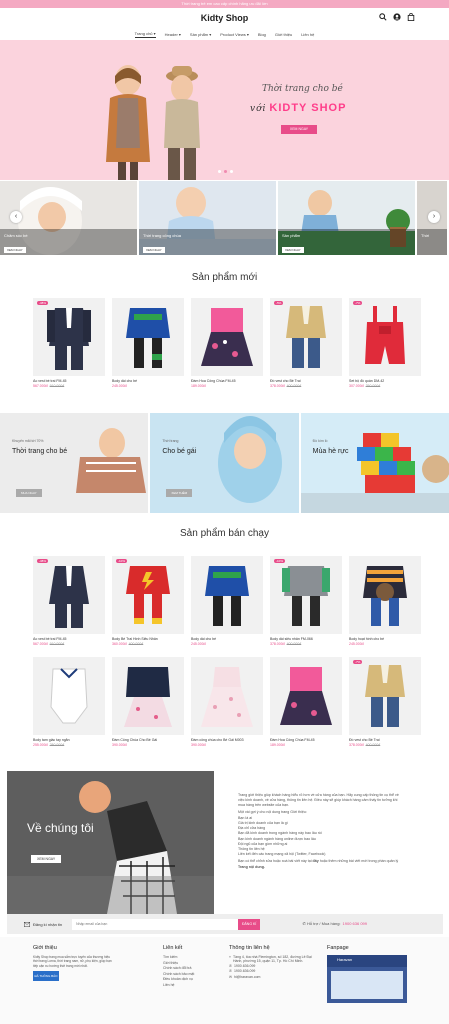 The image size is (449, 1024). Describe the element at coordinates (397, 17) in the screenshot. I see `user-icon` at that location.